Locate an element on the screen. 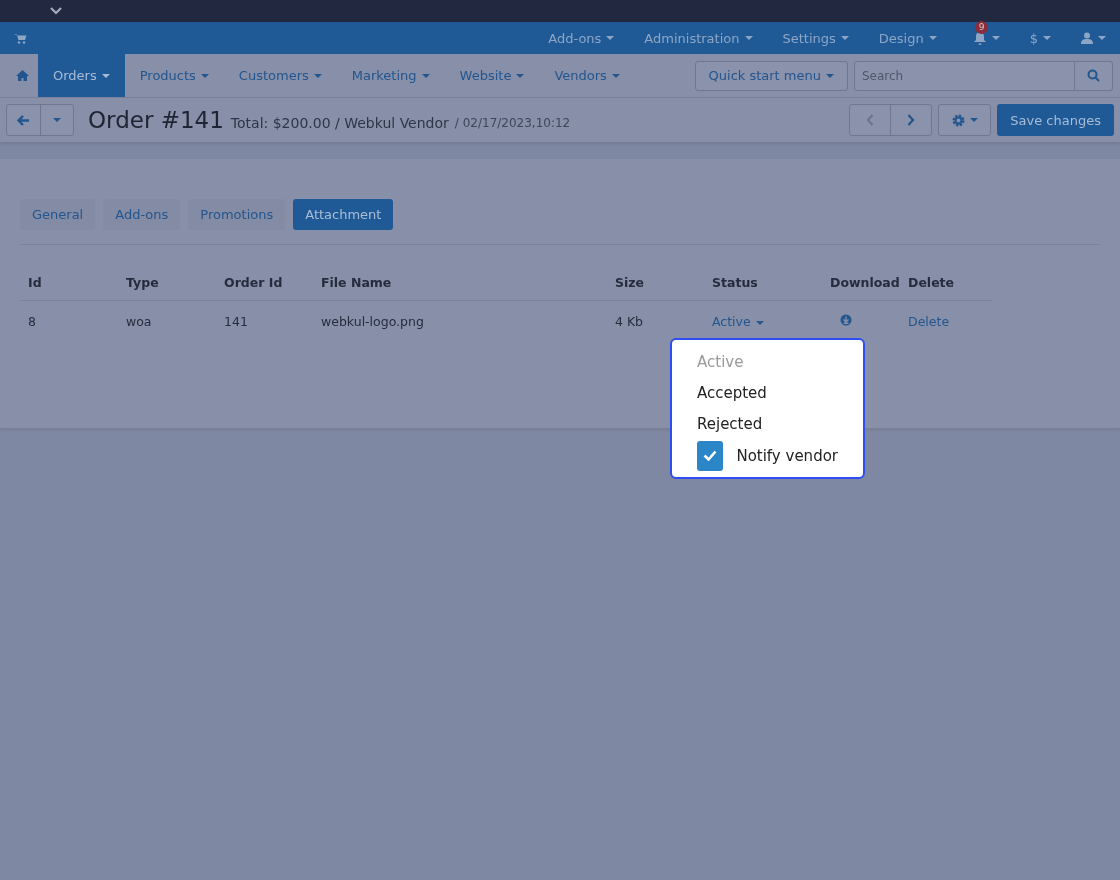 Image resolution: width=1120 pixels, height=880 pixels. section-tab: Add-ons is located at coordinates (142, 214).